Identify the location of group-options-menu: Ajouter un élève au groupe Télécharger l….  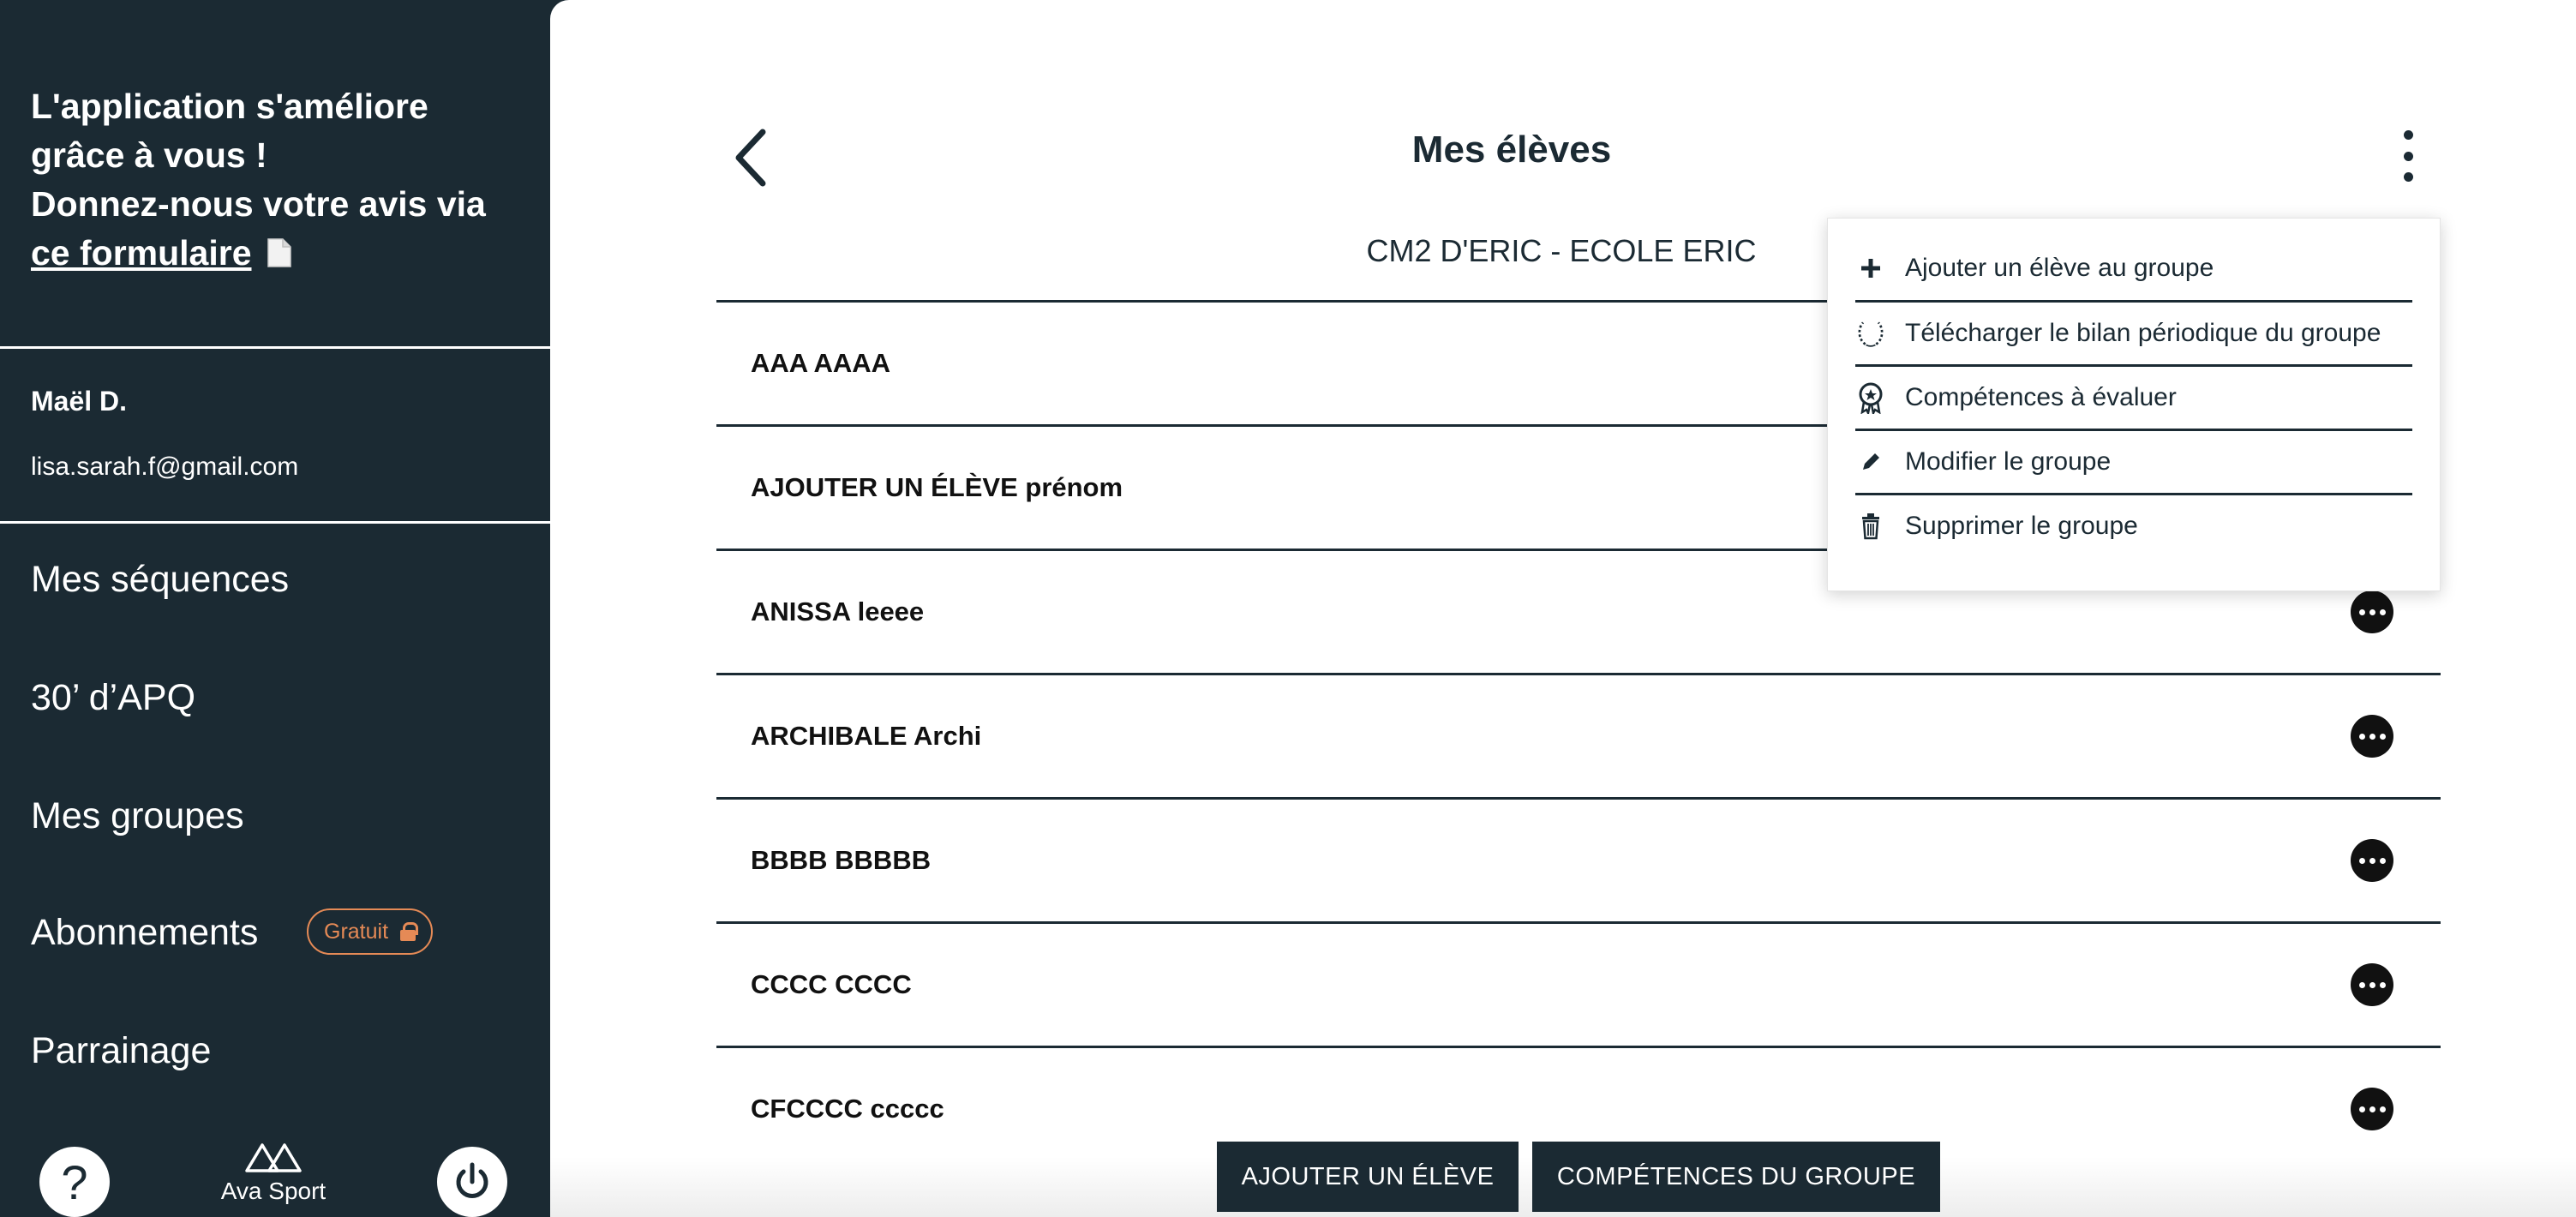
(2134, 404).